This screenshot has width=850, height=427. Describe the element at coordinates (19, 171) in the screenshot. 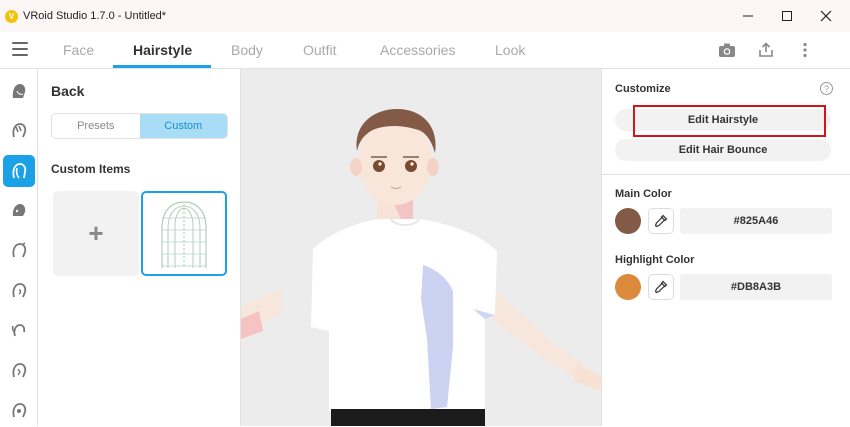

I see `back-hair-icon` at that location.